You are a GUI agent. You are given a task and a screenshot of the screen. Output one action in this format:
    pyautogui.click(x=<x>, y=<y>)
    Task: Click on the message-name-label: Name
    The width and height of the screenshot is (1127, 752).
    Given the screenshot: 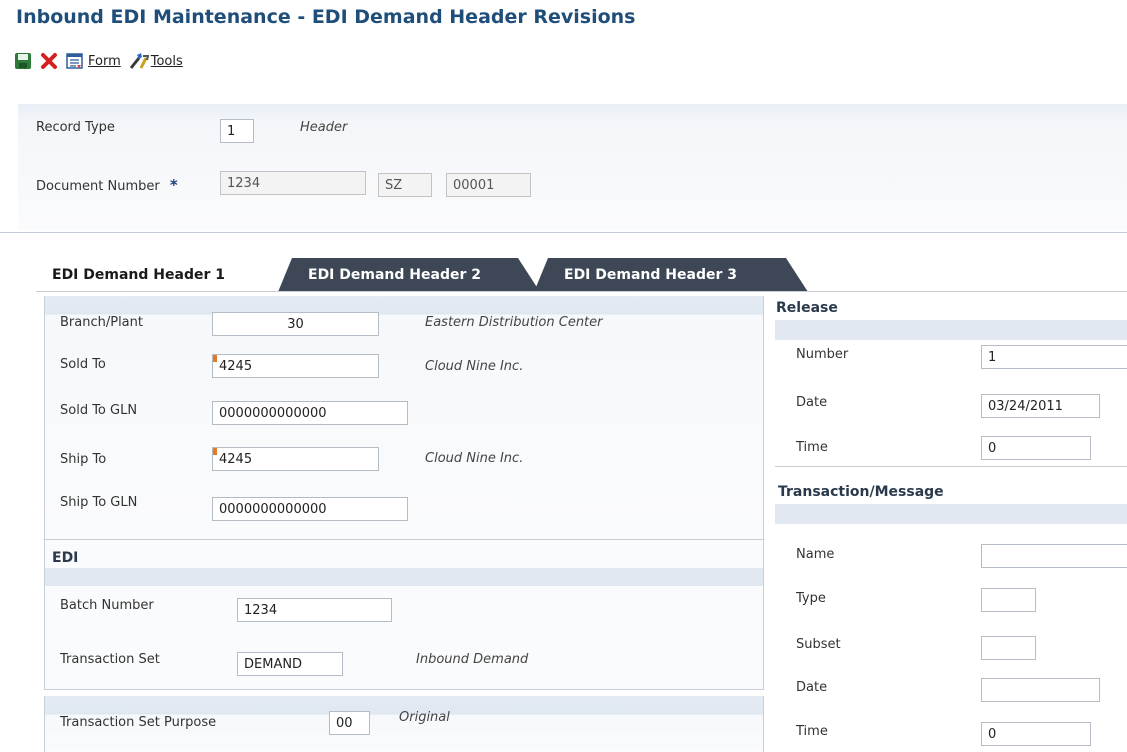 What is the action you would take?
    pyautogui.click(x=815, y=554)
    